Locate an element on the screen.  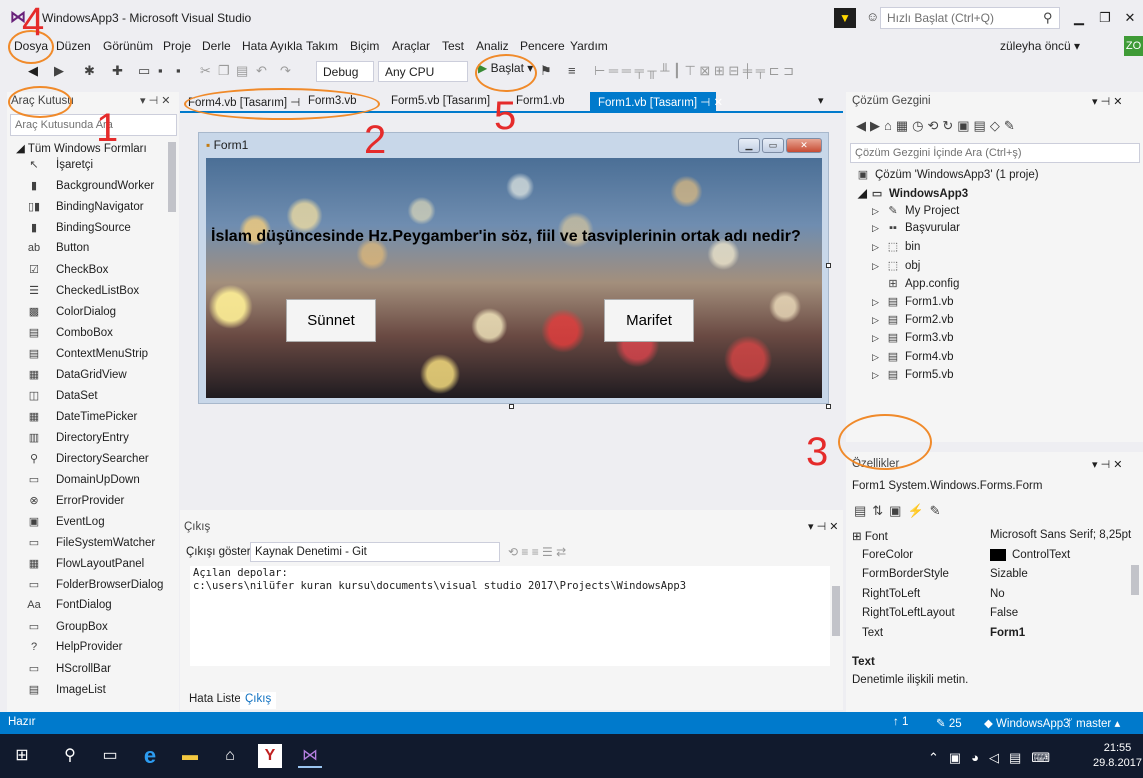
toolbox-item: ↖ İşaretçi is located at coordinates (59, 168).